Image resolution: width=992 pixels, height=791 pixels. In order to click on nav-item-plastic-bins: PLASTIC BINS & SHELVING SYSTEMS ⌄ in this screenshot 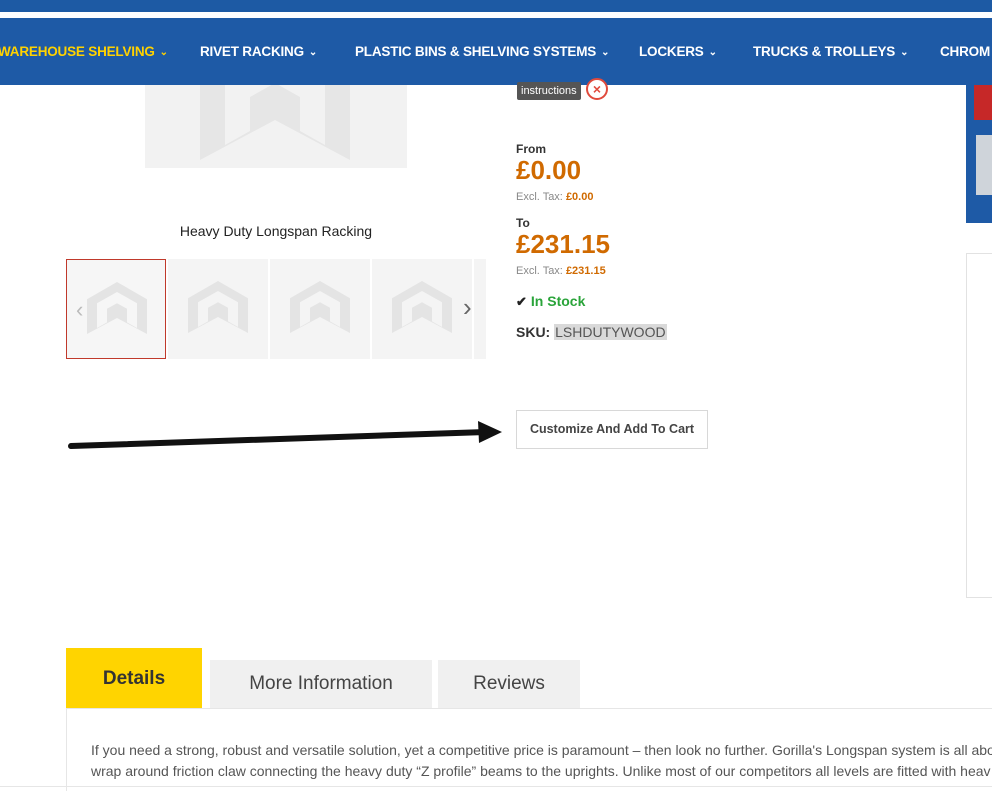, I will do `click(482, 51)`.